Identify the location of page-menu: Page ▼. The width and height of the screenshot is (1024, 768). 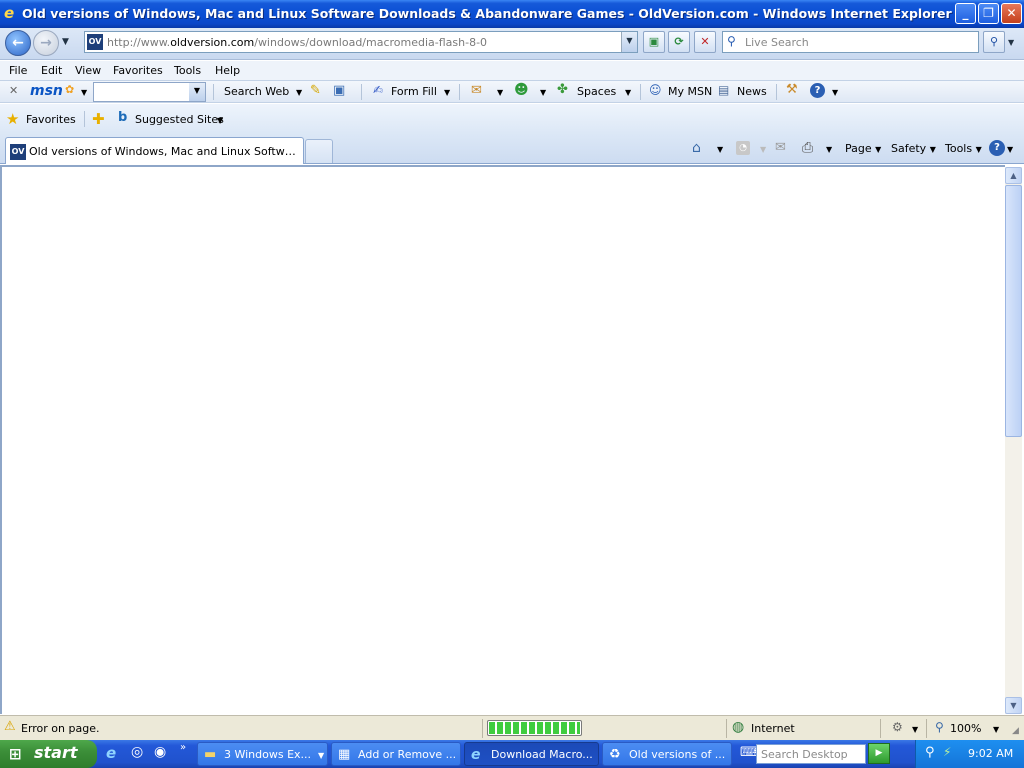
(863, 148).